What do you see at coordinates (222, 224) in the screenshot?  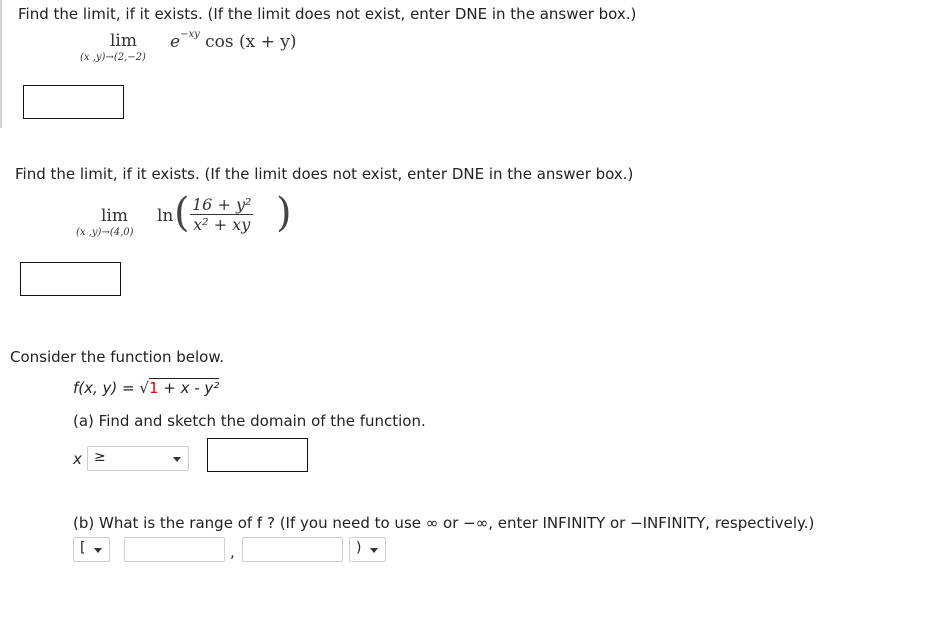 I see `q2-denominator: x² + xy` at bounding box center [222, 224].